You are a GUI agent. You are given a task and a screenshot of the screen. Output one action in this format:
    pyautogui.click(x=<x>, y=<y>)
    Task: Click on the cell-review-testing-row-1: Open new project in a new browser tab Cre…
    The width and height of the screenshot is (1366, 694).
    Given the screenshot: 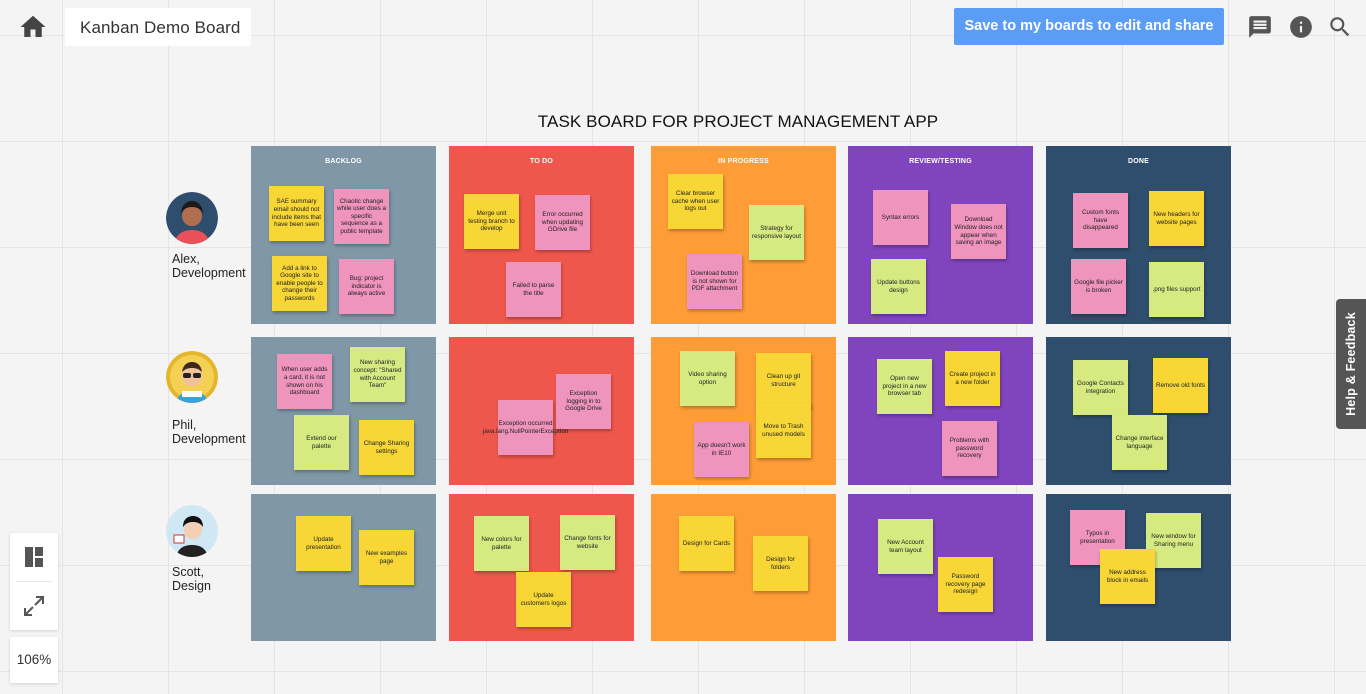 What is the action you would take?
    pyautogui.click(x=940, y=411)
    